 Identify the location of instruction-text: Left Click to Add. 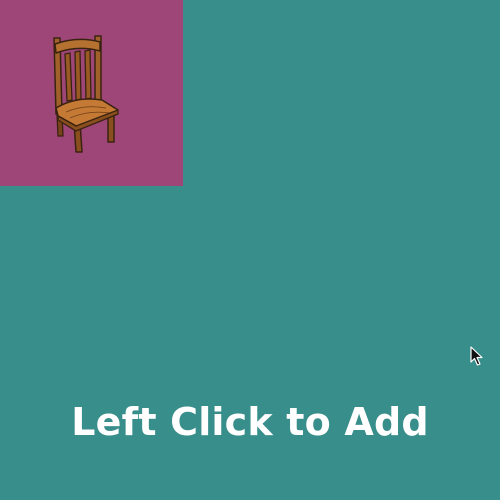
(250, 422).